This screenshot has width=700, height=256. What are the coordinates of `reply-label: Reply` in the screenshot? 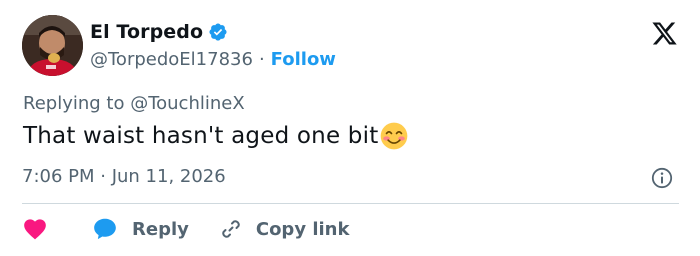 It's located at (160, 229).